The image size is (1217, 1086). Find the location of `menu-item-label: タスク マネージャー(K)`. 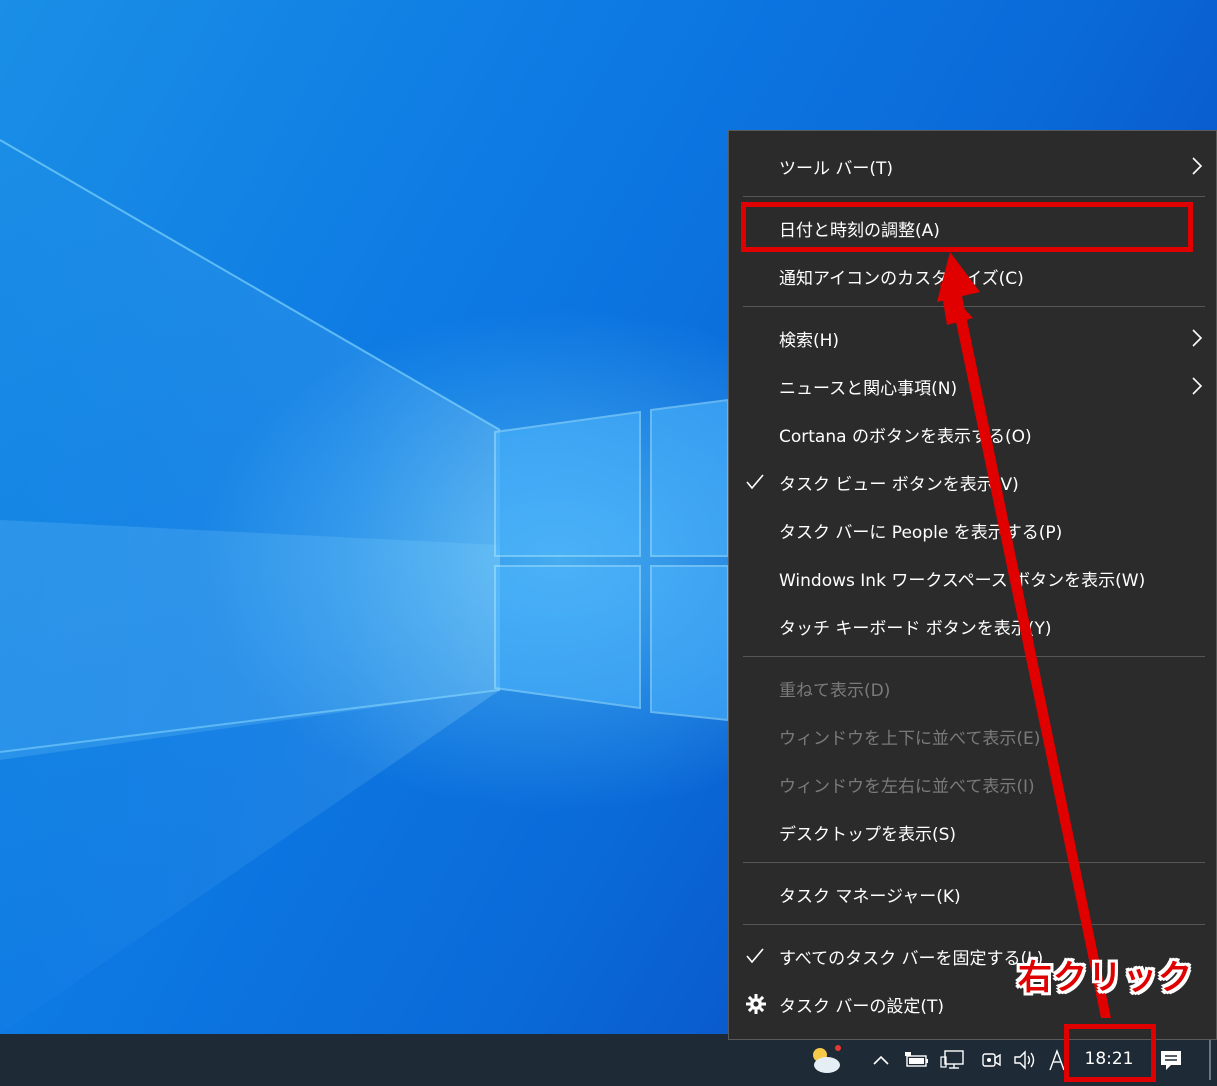

menu-item-label: タスク マネージャー(K) is located at coordinates (870, 896).